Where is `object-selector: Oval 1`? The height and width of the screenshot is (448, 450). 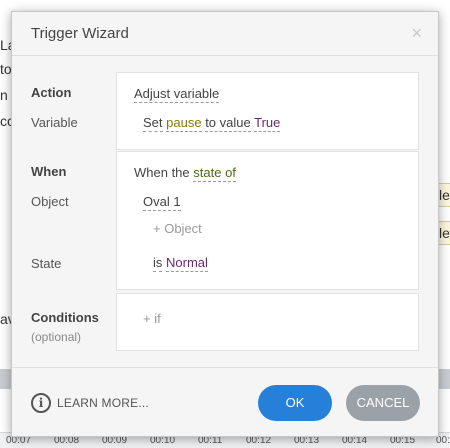
object-selector: Oval 1 is located at coordinates (162, 202).